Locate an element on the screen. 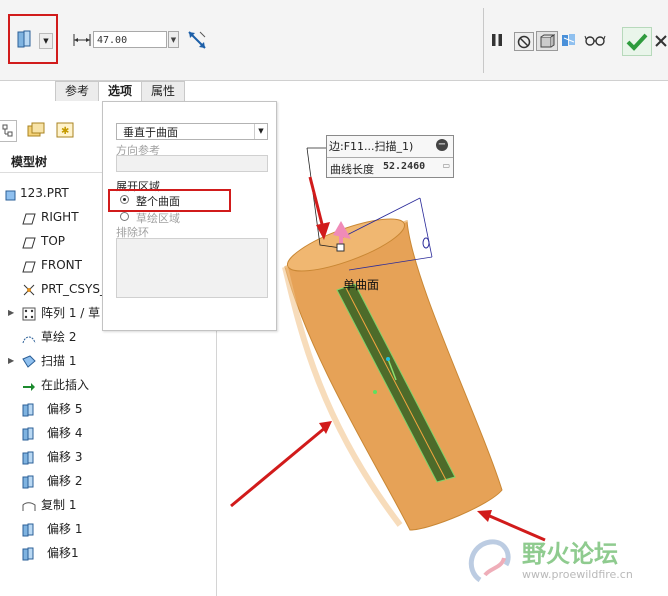  toolbar-divider is located at coordinates (483, 40).